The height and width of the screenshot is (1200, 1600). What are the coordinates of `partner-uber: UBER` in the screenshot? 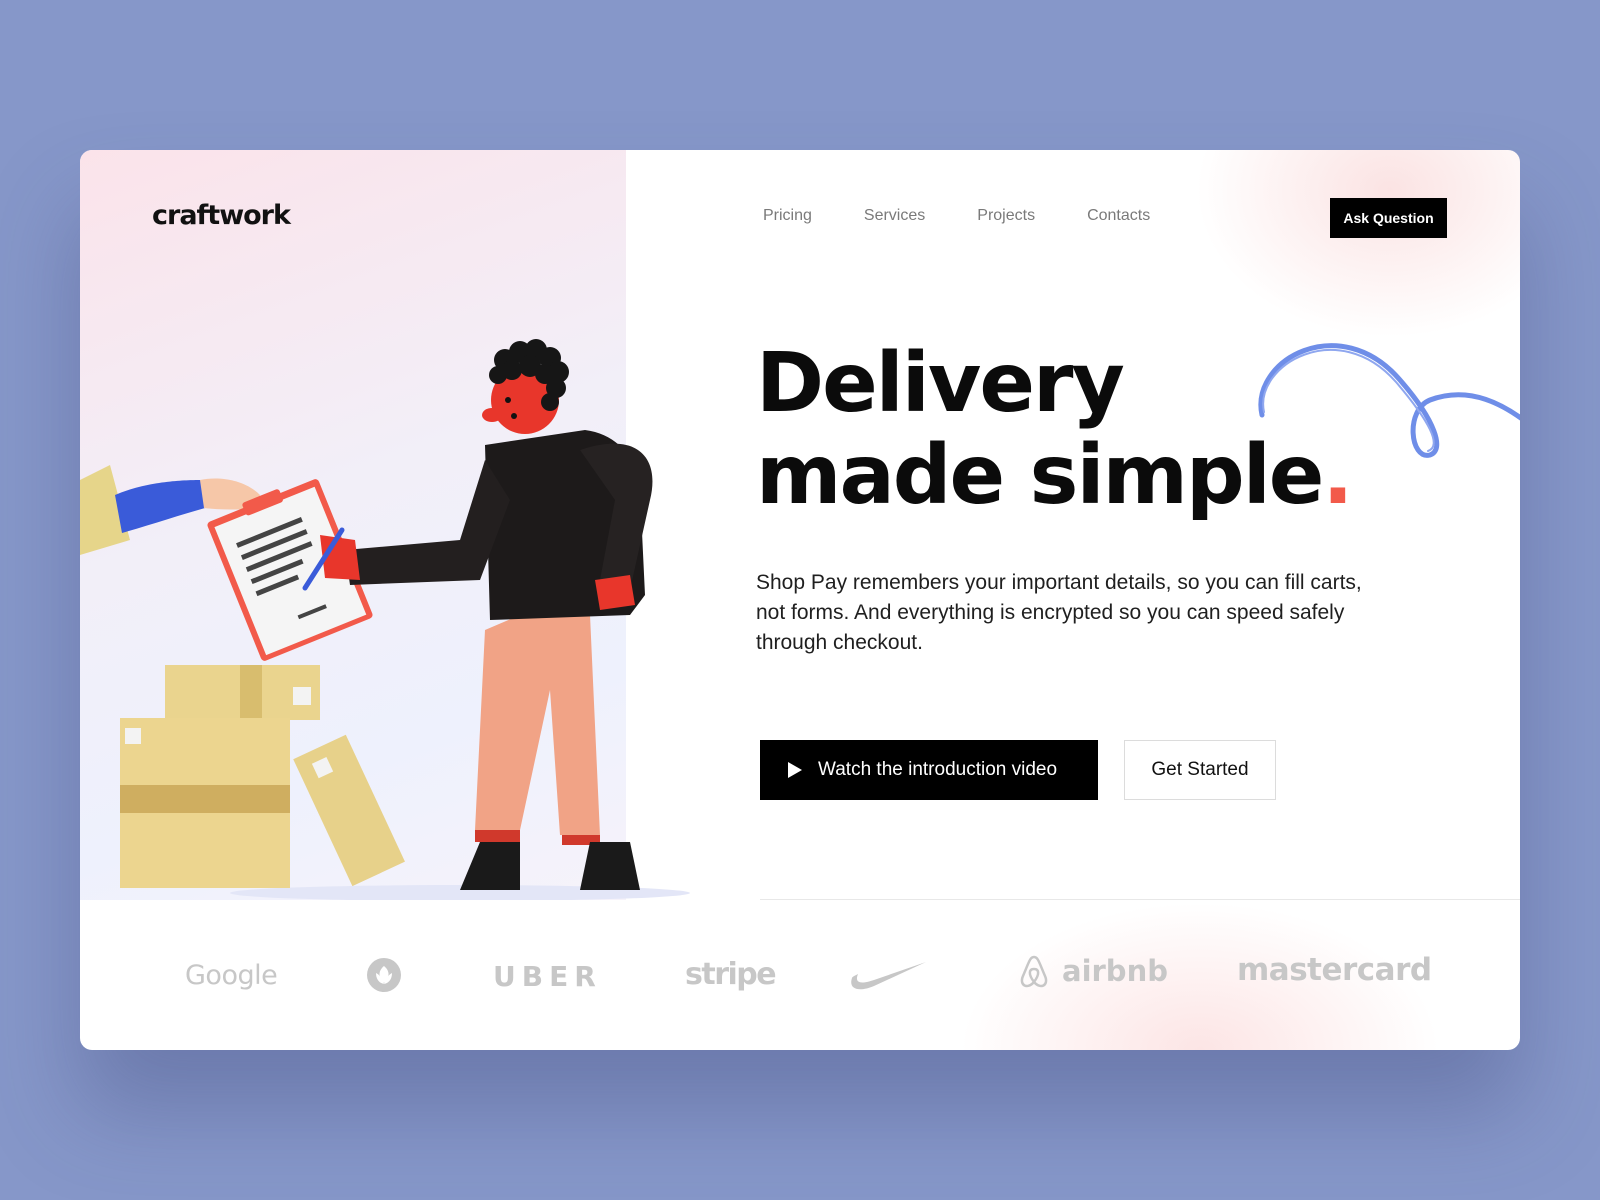 It's located at (547, 976).